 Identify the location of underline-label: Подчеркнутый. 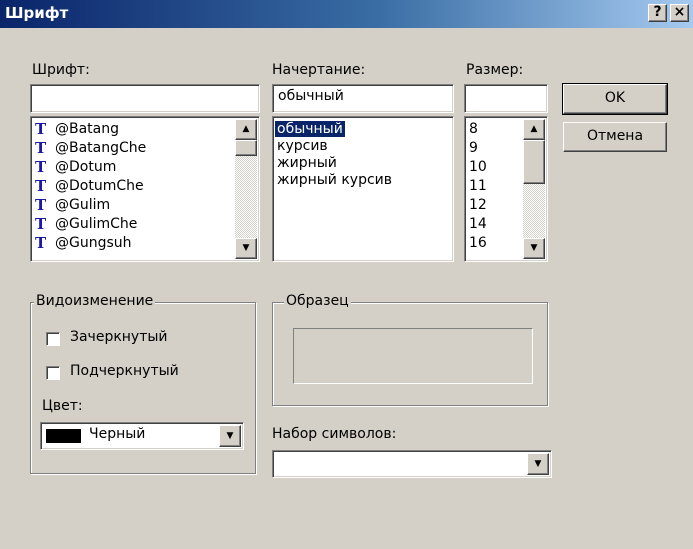
(124, 371).